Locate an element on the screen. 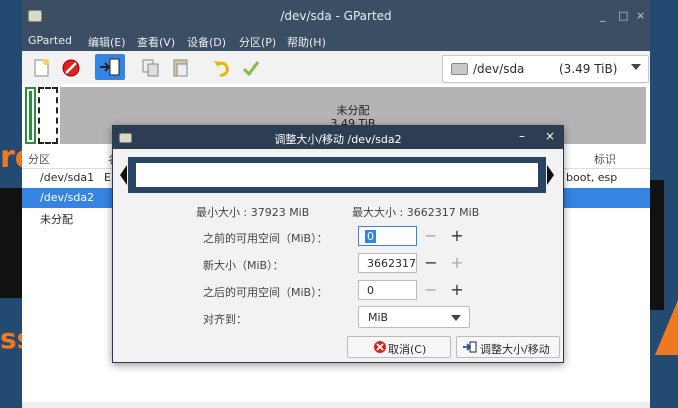 The height and width of the screenshot is (408, 678). free-before-value: 0 is located at coordinates (370, 236).